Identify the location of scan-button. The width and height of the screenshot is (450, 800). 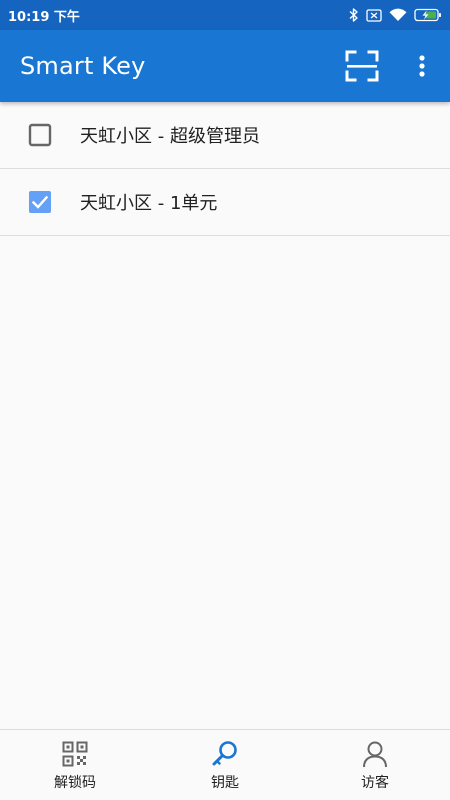
(362, 66).